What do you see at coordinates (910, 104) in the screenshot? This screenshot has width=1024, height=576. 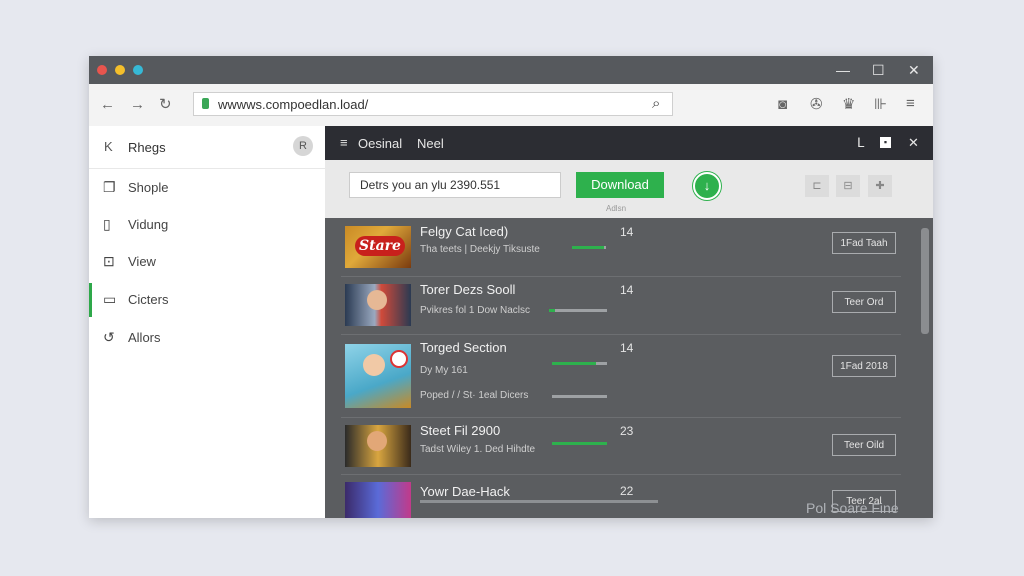 I see `menu-icon: ≡` at bounding box center [910, 104].